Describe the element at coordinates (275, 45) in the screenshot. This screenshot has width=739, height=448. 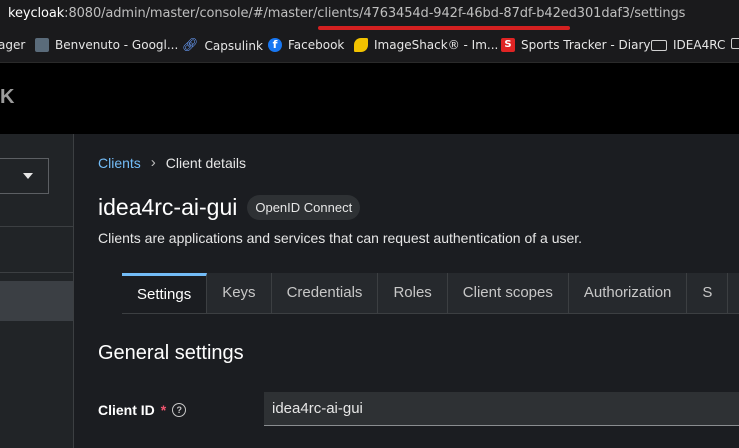
I see `facebook-icon: f` at that location.